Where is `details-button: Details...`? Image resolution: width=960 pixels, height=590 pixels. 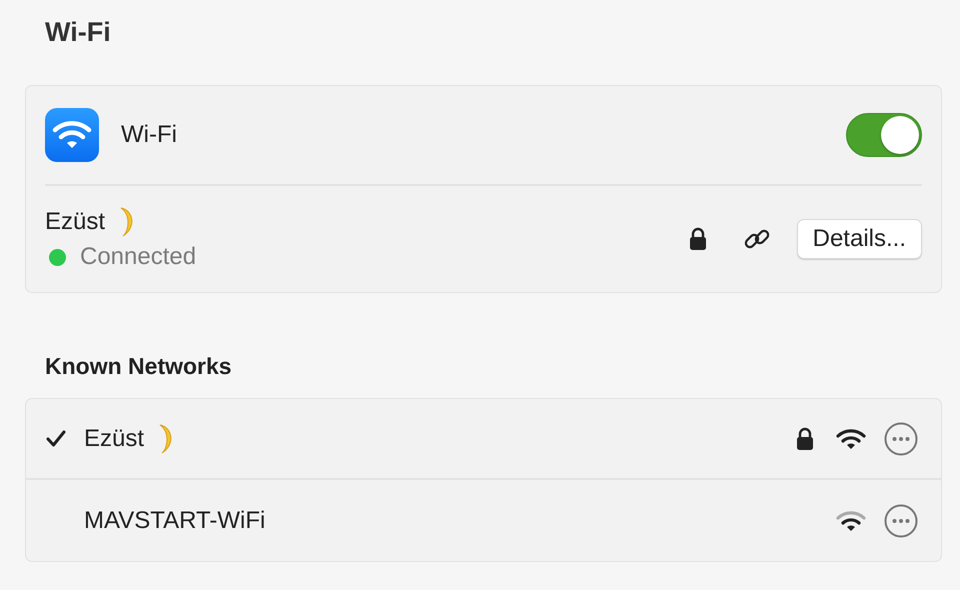 details-button: Details... is located at coordinates (859, 239).